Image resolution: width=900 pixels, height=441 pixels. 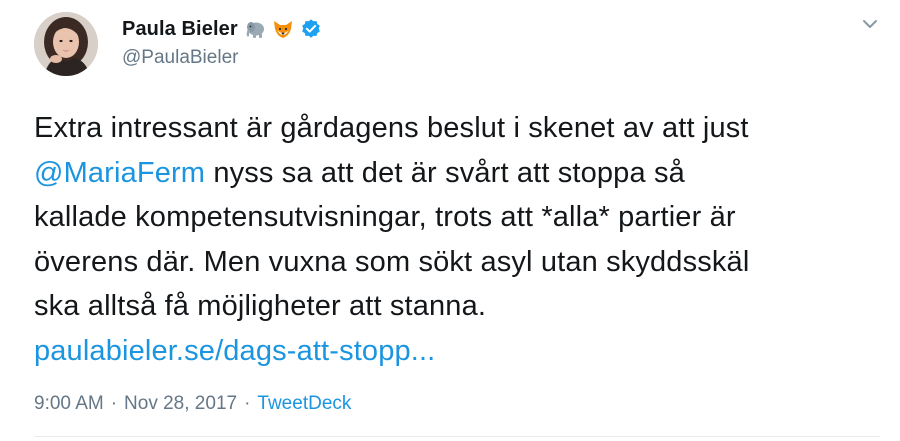 What do you see at coordinates (283, 29) in the screenshot?
I see `fox-emoji-icon` at bounding box center [283, 29].